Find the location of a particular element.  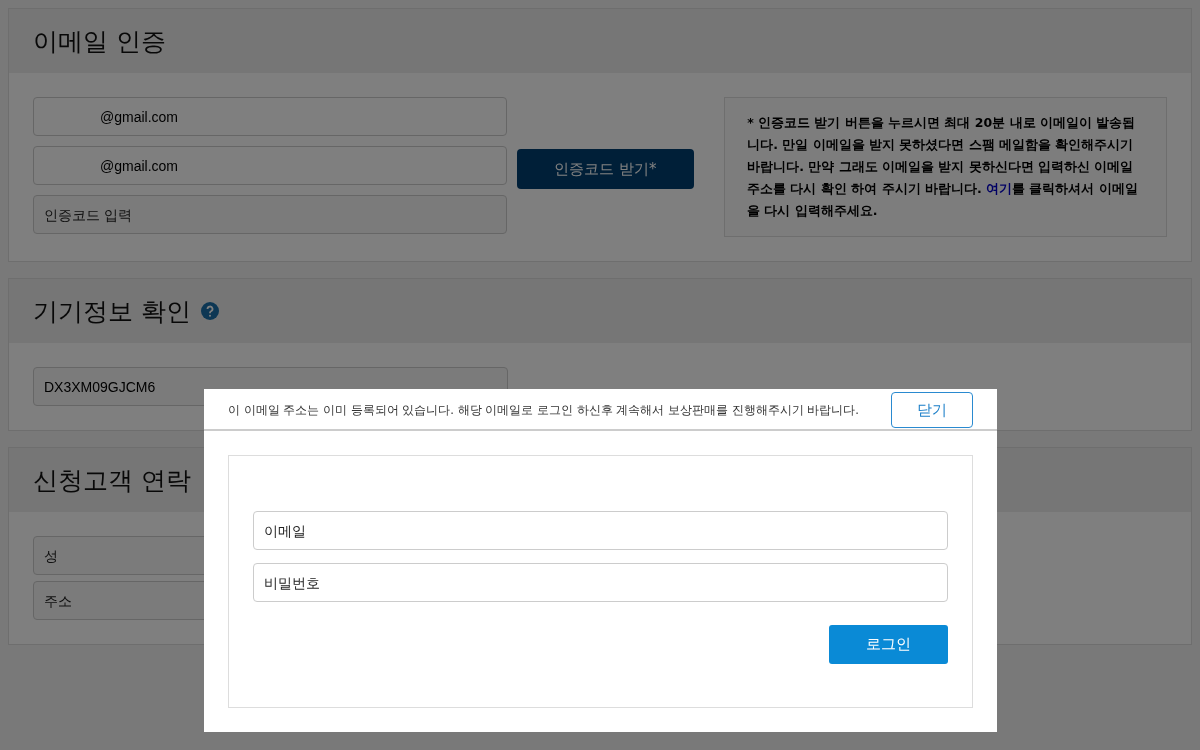

close-button: 닫기 is located at coordinates (932, 410).